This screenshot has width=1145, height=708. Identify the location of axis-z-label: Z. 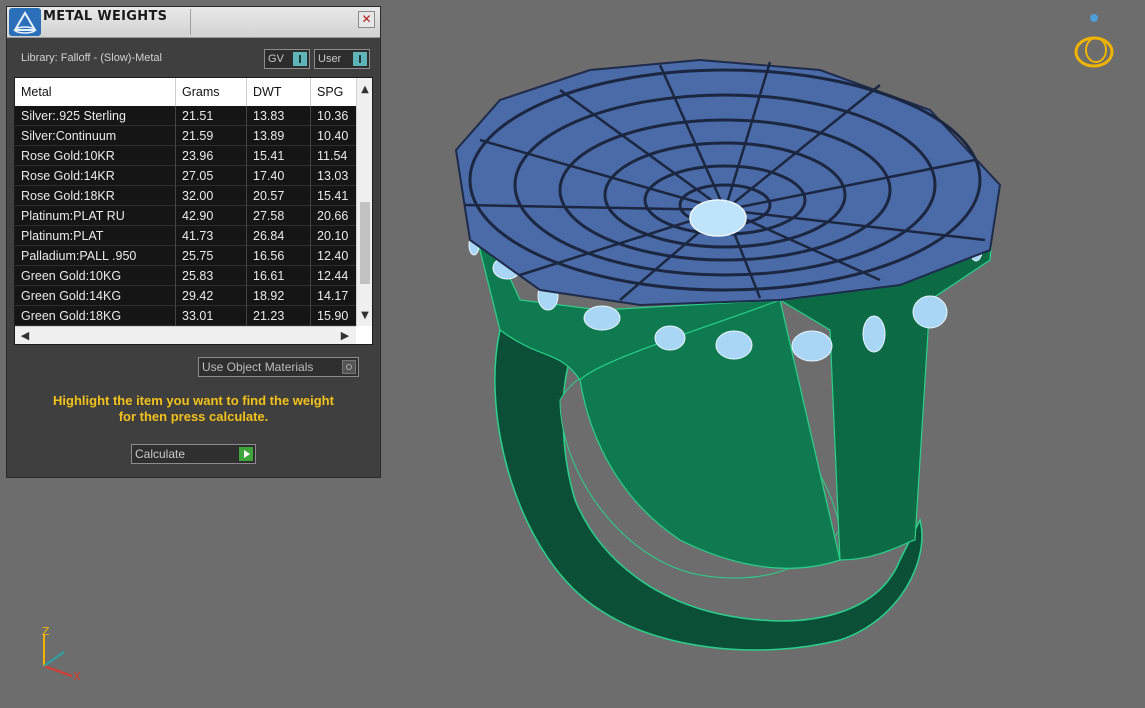
(46, 631).